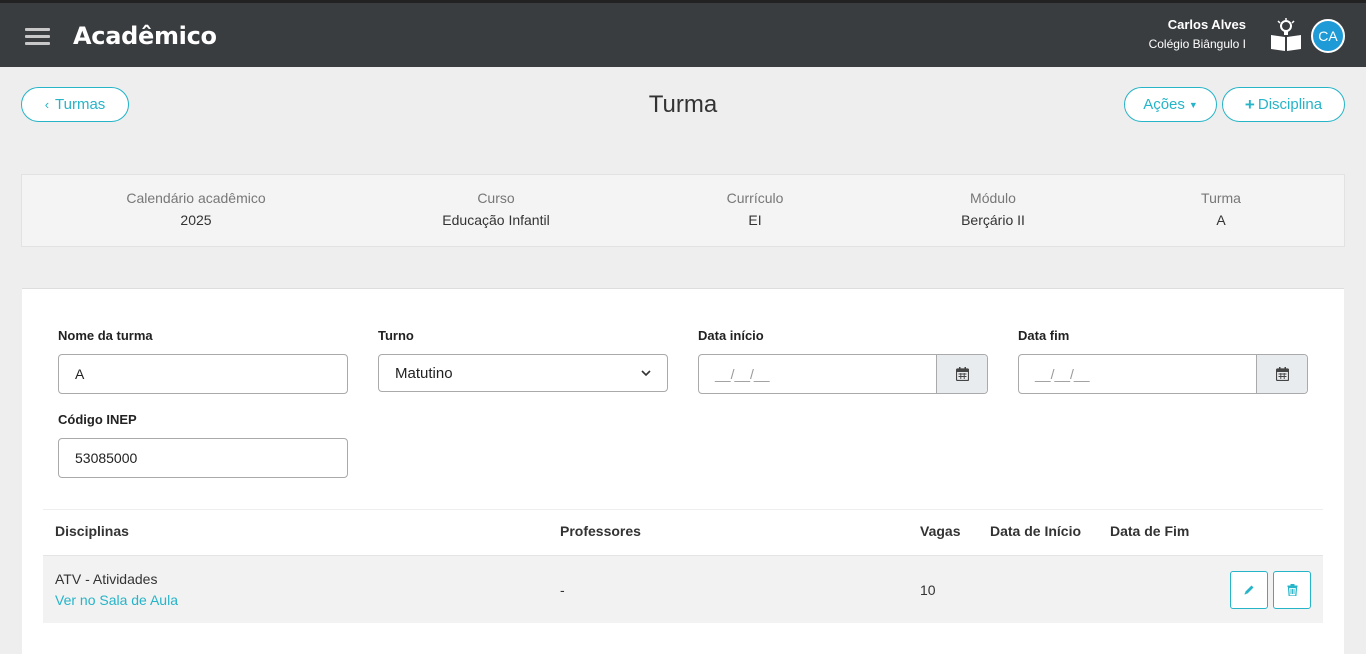 The width and height of the screenshot is (1366, 654). I want to click on info-turma: Turma A, so click(1221, 209).